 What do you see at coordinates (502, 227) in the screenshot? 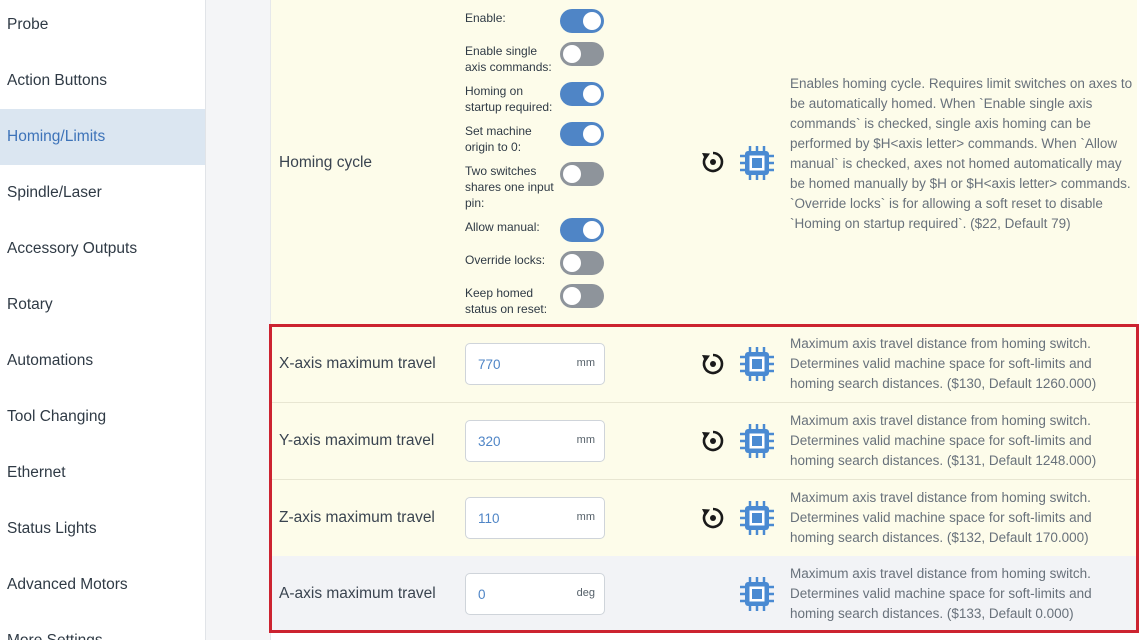
I see `toggle-label-allow-manual: Allow manual:` at bounding box center [502, 227].